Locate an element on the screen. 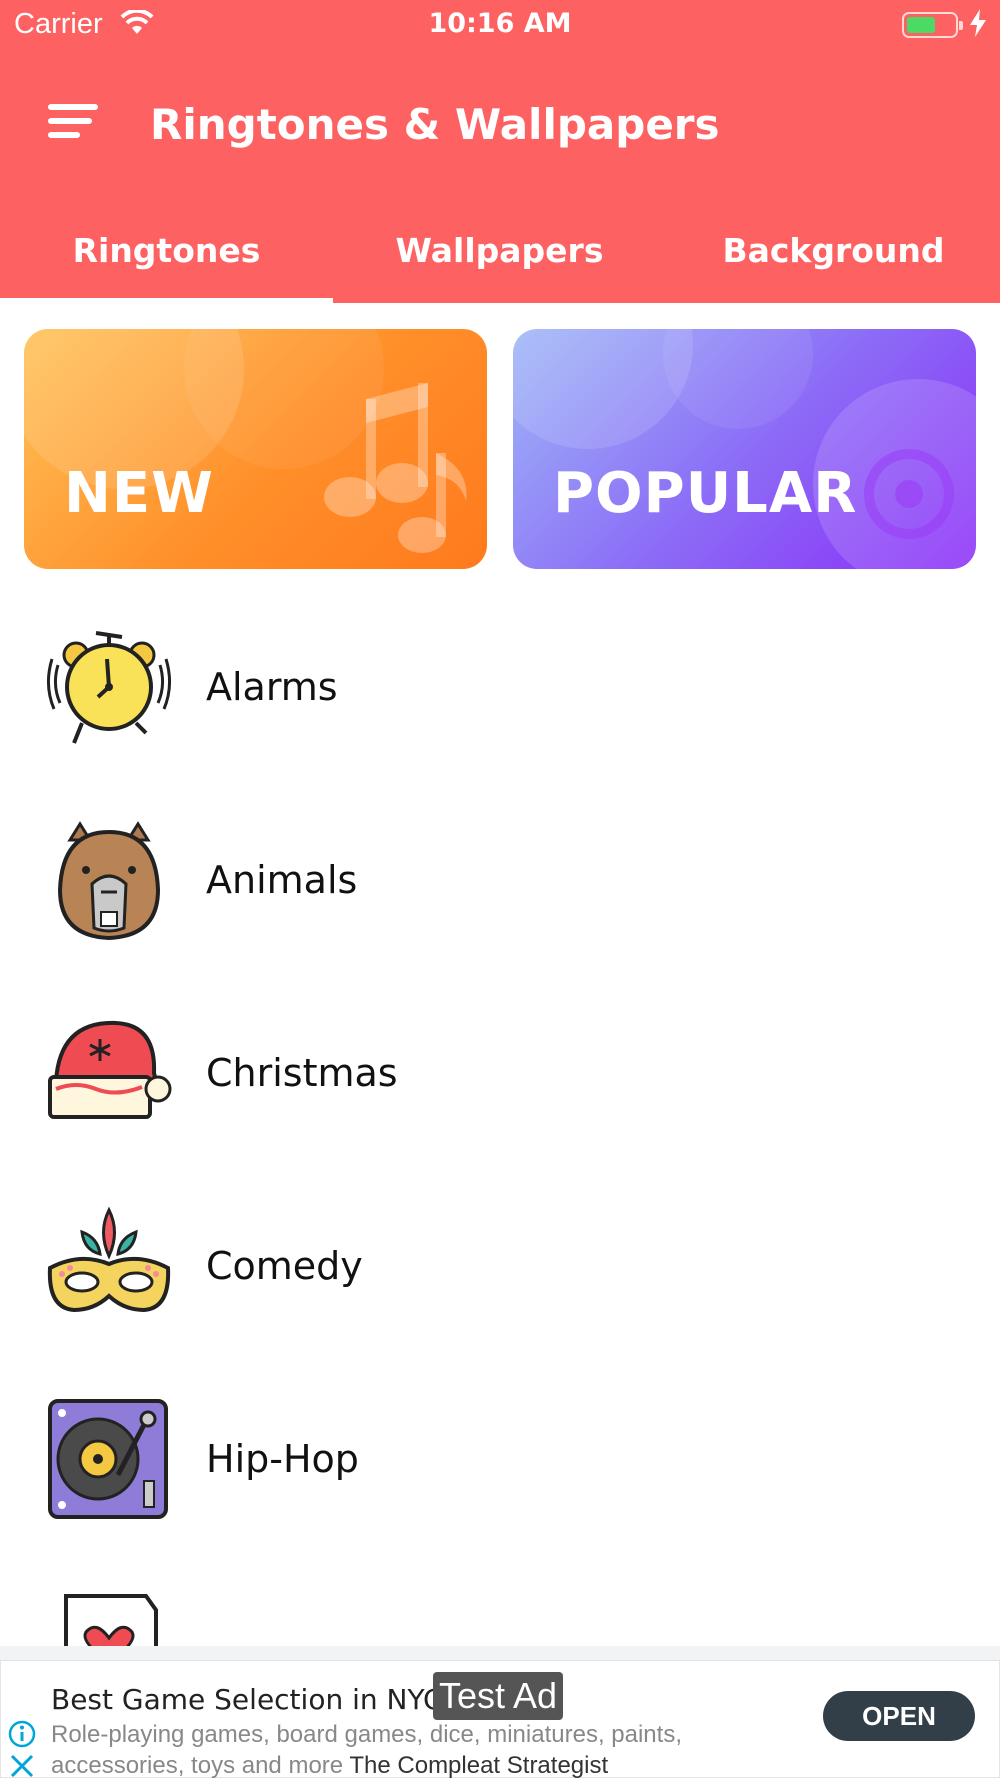  hamburger-menu-icon is located at coordinates (74, 121).